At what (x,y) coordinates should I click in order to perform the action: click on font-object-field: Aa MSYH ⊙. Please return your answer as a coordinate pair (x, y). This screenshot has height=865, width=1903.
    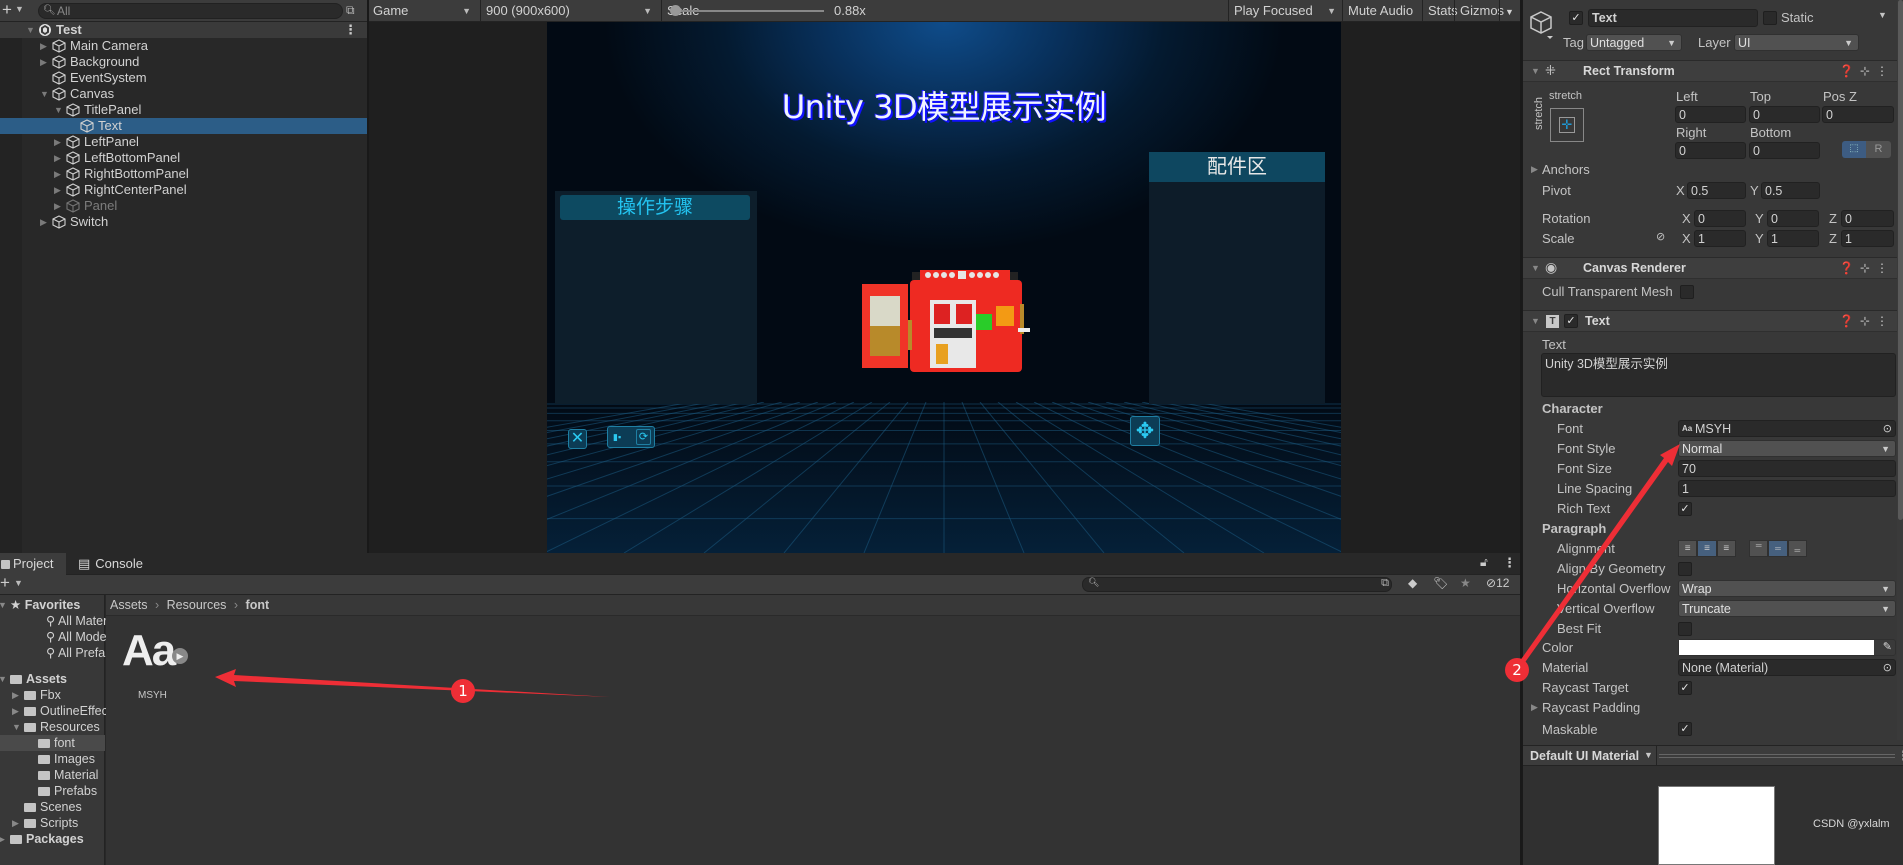
    Looking at the image, I should click on (1787, 428).